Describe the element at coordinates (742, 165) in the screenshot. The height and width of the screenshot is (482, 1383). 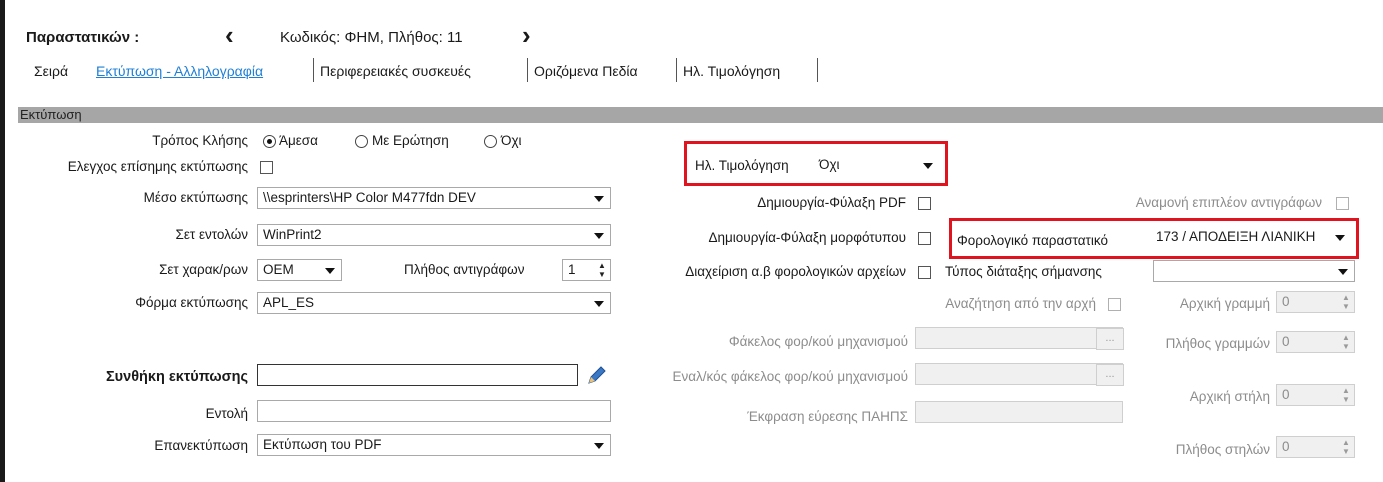
I see `einvoice-label: Ηλ. Τιμολόγηση` at that location.